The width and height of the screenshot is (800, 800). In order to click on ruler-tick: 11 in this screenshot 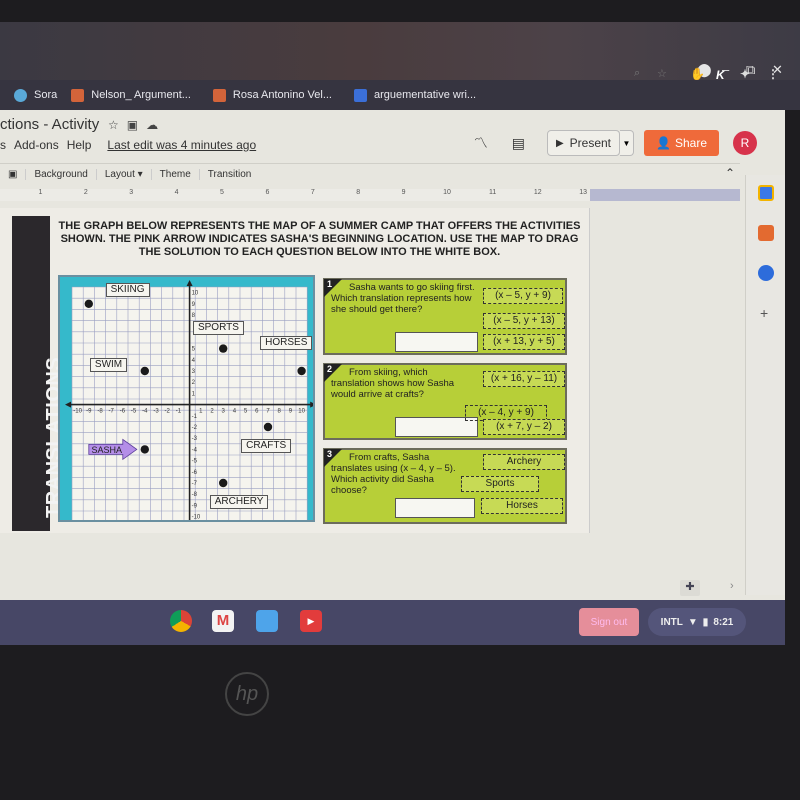, I will do `click(493, 192)`.